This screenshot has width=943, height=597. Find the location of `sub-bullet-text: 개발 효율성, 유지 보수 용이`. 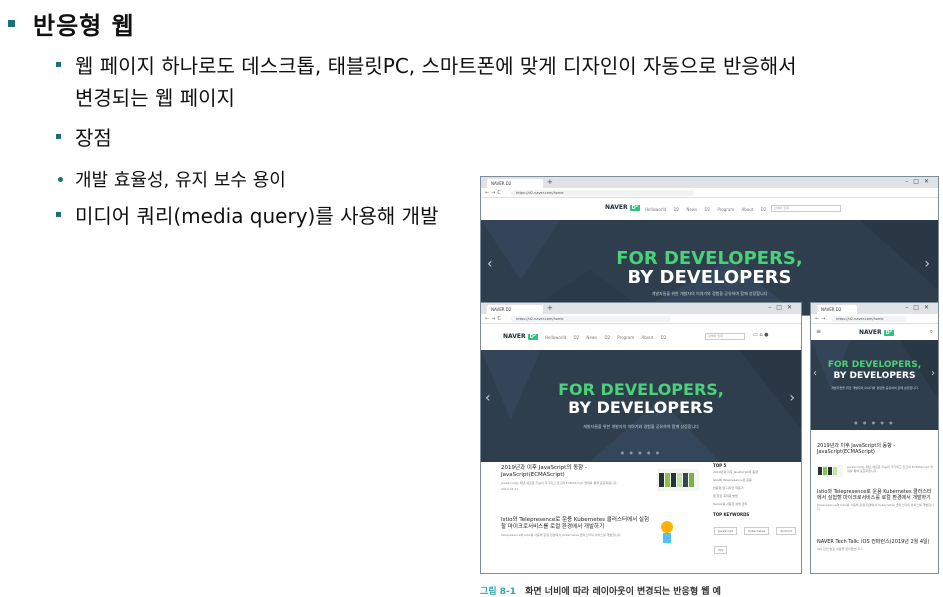

sub-bullet-text: 개발 효율성, 유지 보수 용이 is located at coordinates (180, 180).